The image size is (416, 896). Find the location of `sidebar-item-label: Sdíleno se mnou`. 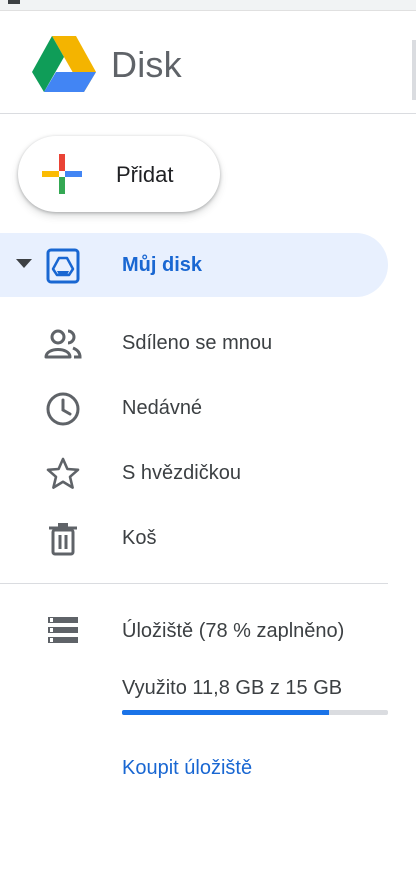

sidebar-item-label: Sdíleno se mnou is located at coordinates (197, 343).